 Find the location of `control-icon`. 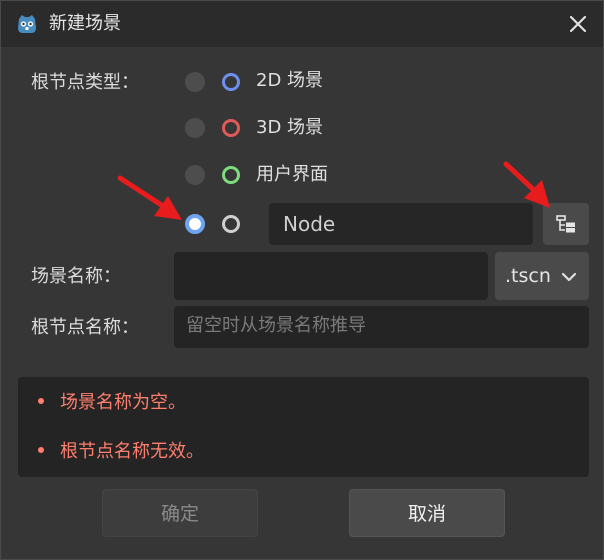

control-icon is located at coordinates (231, 175).